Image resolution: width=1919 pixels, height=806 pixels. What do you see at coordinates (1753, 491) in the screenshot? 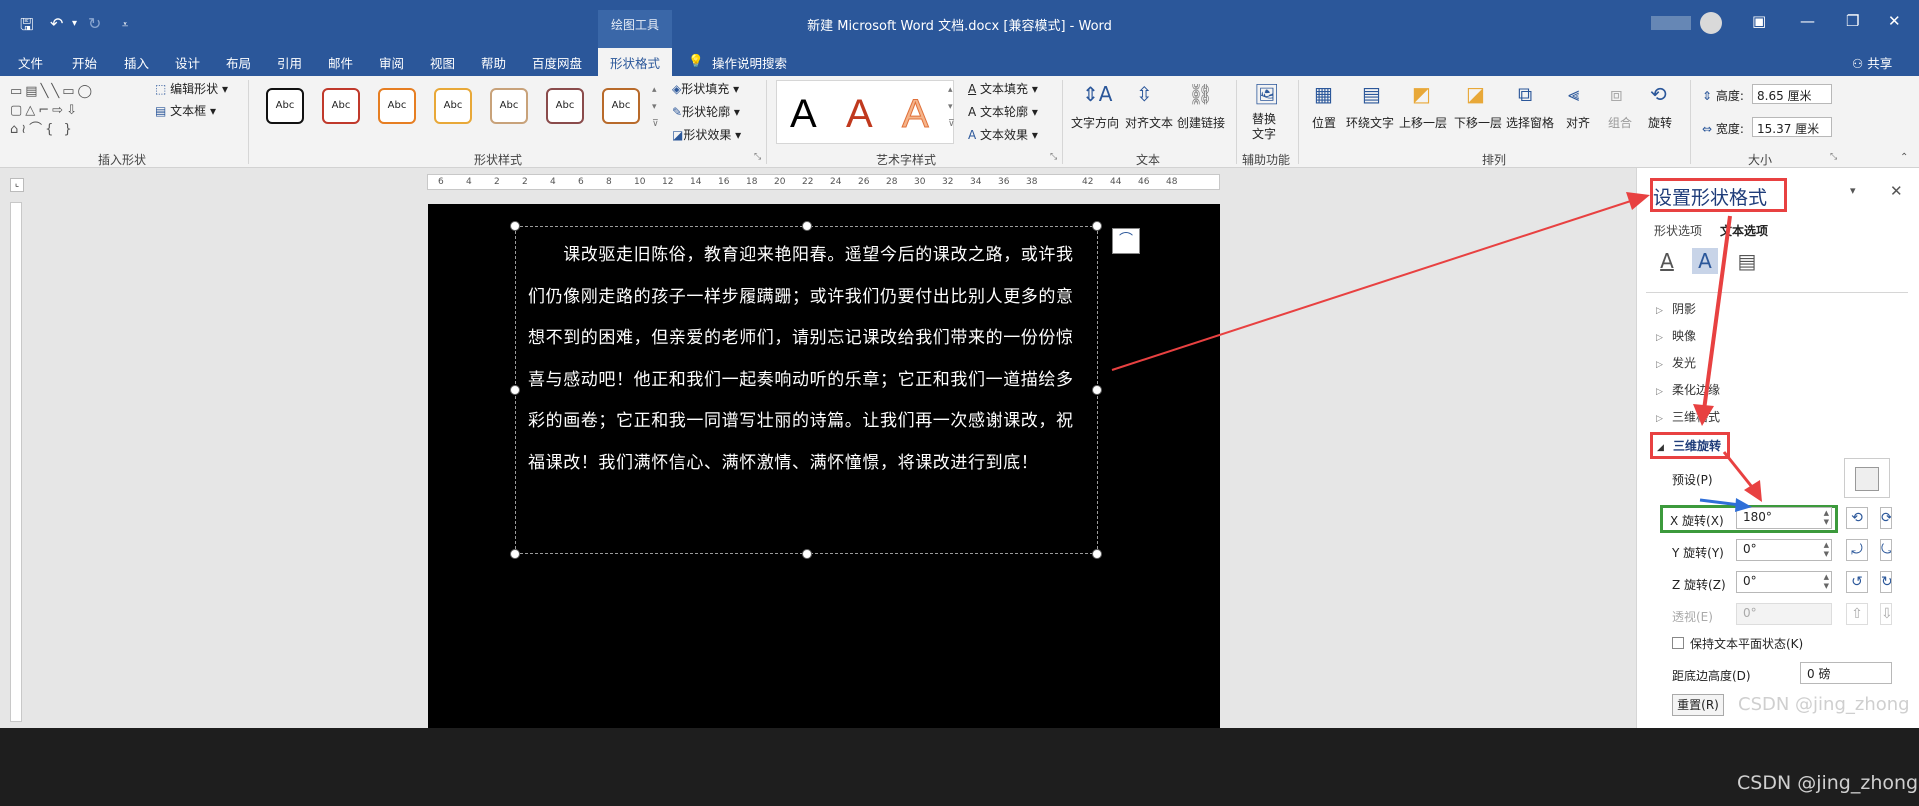
I see `red-arrowhead-input` at bounding box center [1753, 491].